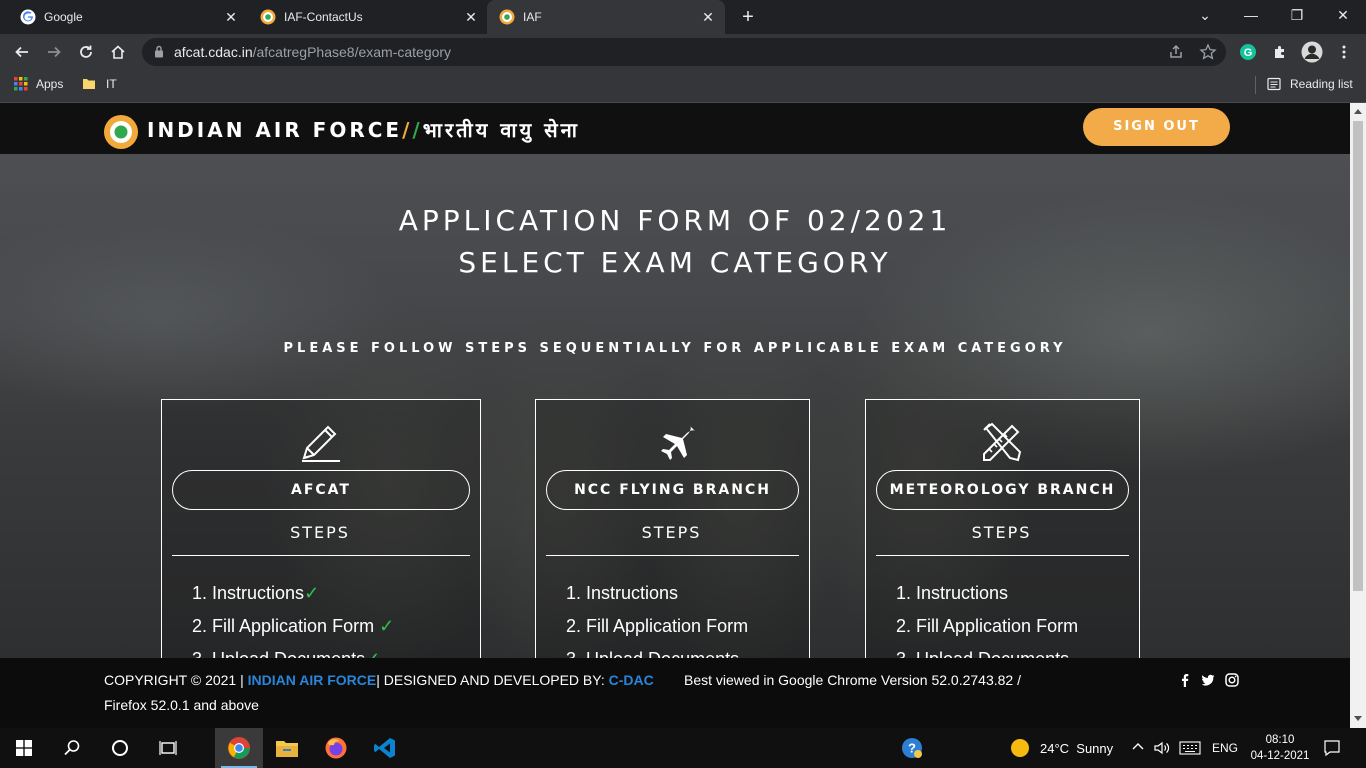  Describe the element at coordinates (417, 130) in the screenshot. I see `brand-slash-green: /` at that location.